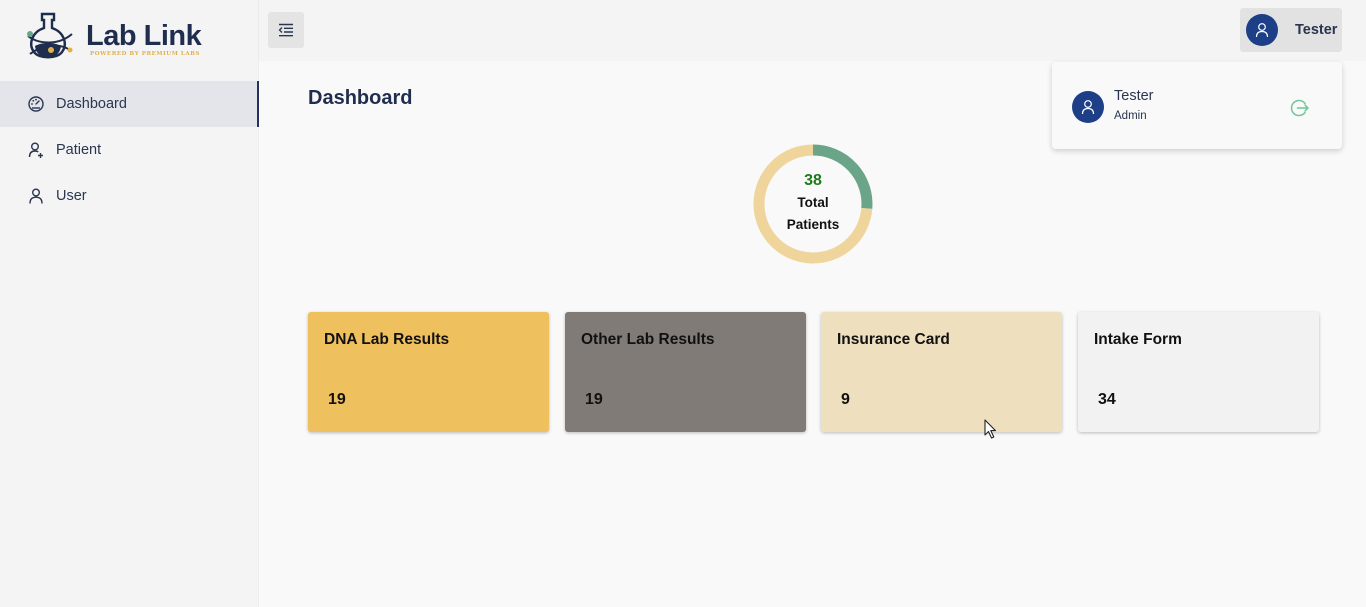 The width and height of the screenshot is (1366, 607). Describe the element at coordinates (1138, 339) in the screenshot. I see `card-title: Intake Form` at that location.